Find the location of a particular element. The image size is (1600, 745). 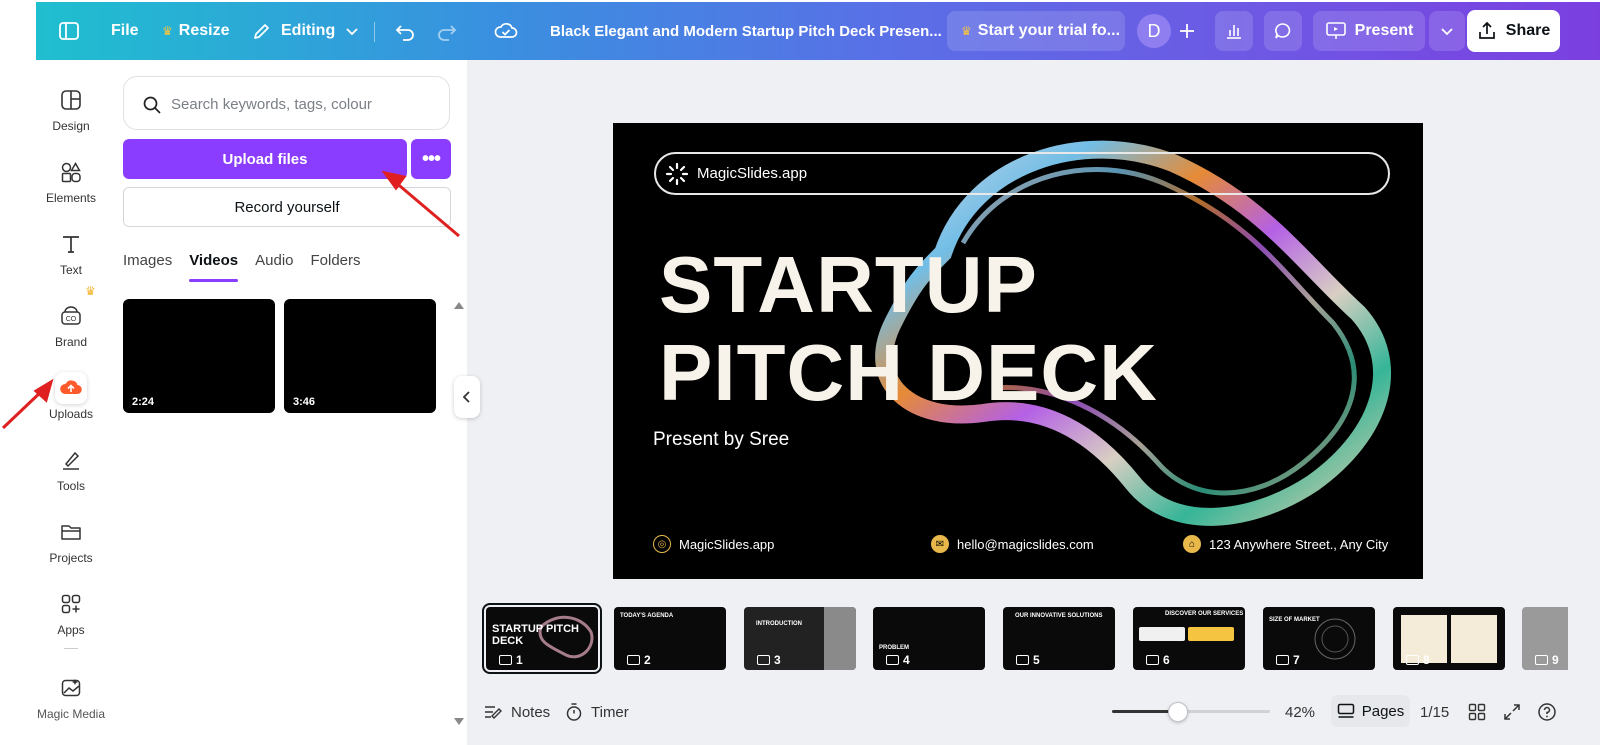

thumbnail-highlight-box is located at coordinates (1211, 634).